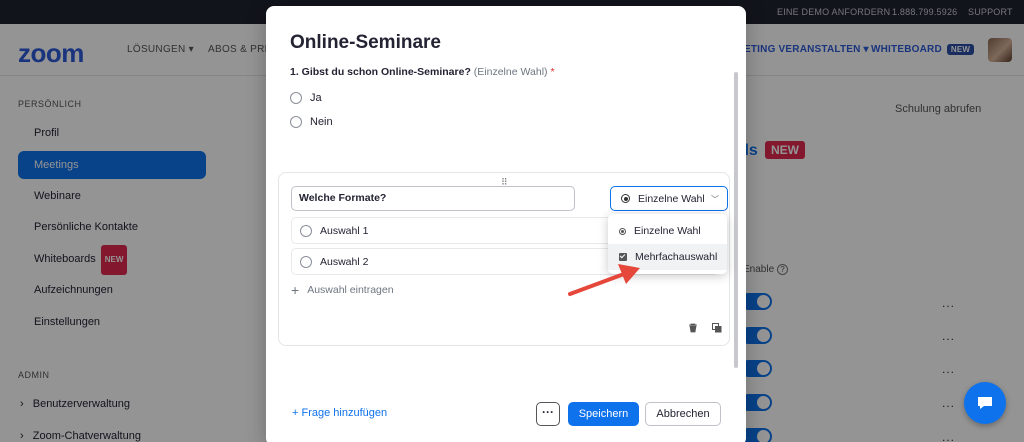 The height and width of the screenshot is (442, 1024). I want to click on plus-icon: +, so click(295, 290).